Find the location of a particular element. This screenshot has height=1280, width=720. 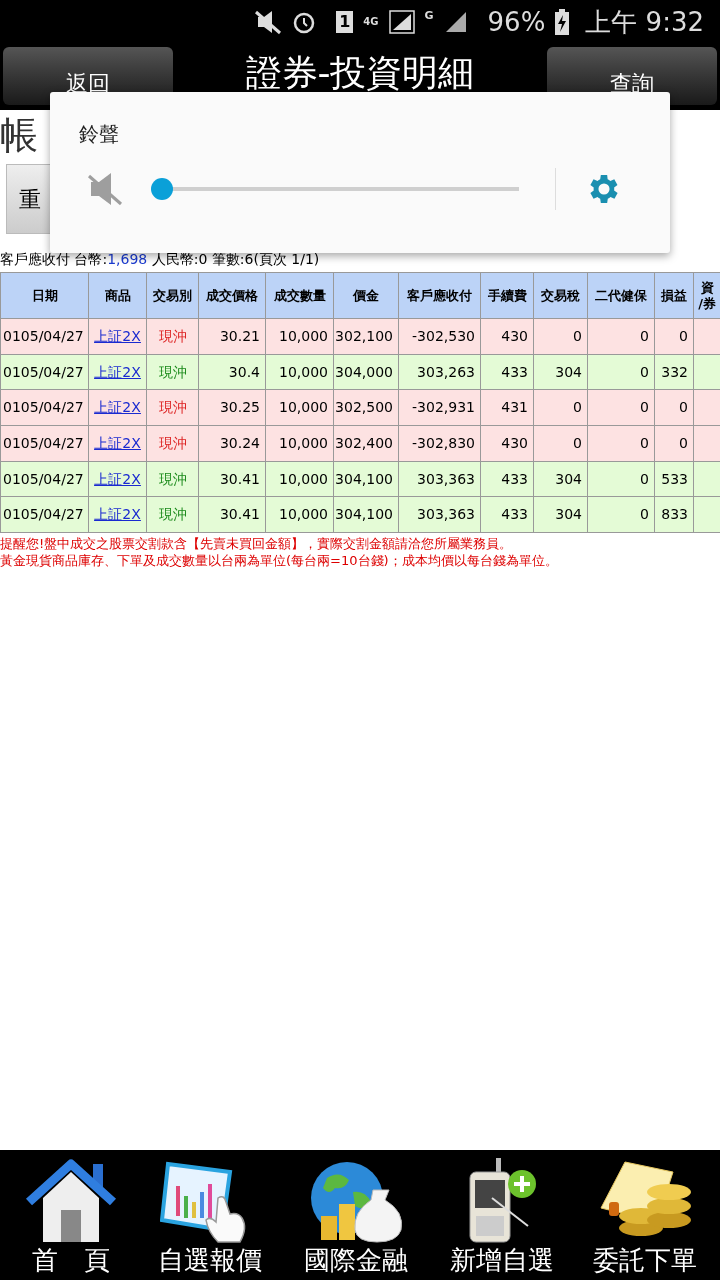

table-cell: 30.25 is located at coordinates (232, 407).